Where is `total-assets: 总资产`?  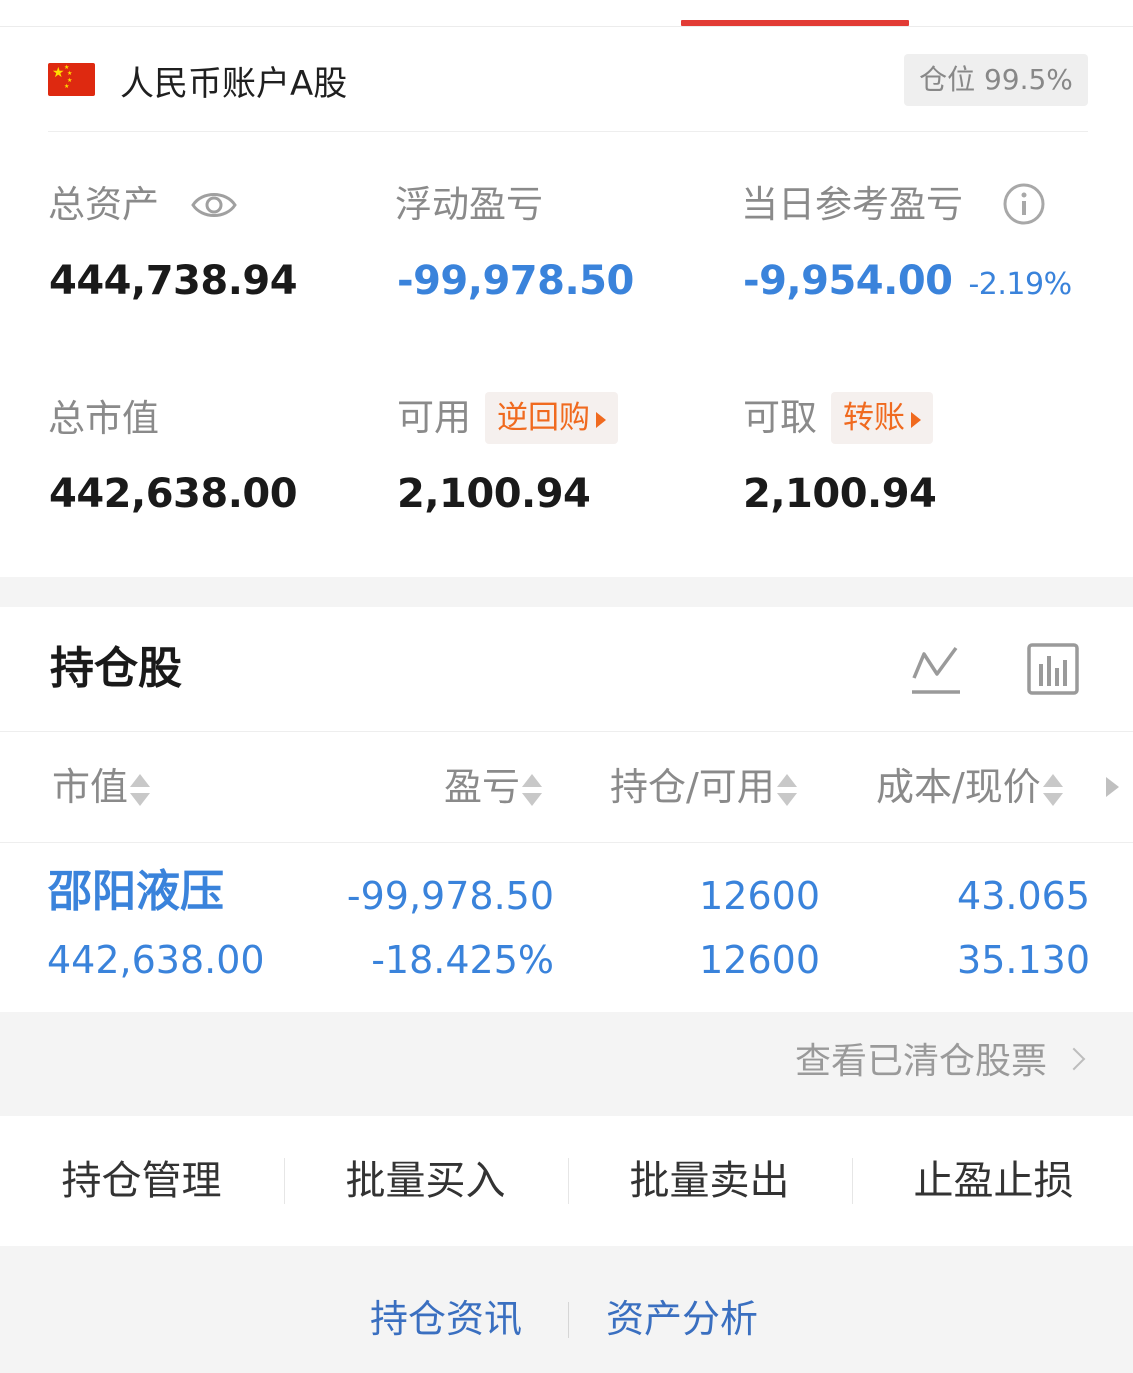 total-assets: 总资产 is located at coordinates (103, 205).